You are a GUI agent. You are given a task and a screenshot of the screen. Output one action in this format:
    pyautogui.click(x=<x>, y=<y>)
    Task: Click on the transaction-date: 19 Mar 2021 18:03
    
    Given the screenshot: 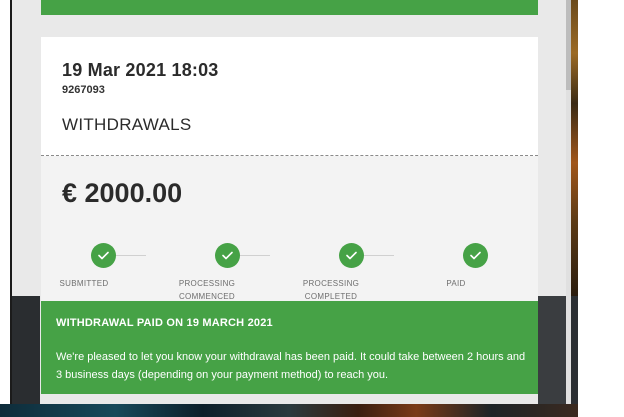 What is the action you would take?
    pyautogui.click(x=140, y=70)
    